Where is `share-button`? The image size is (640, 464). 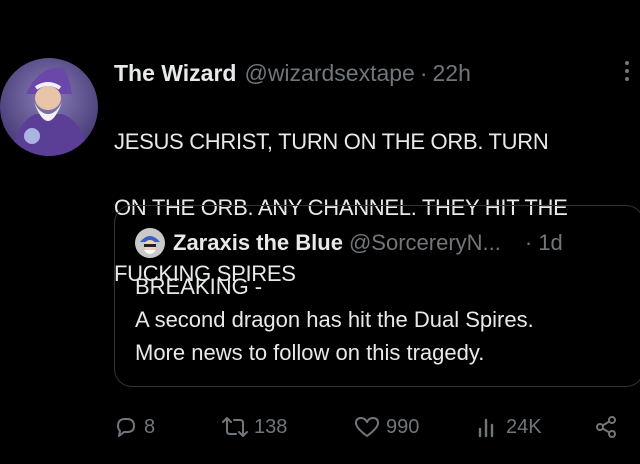 share-button is located at coordinates (606, 427).